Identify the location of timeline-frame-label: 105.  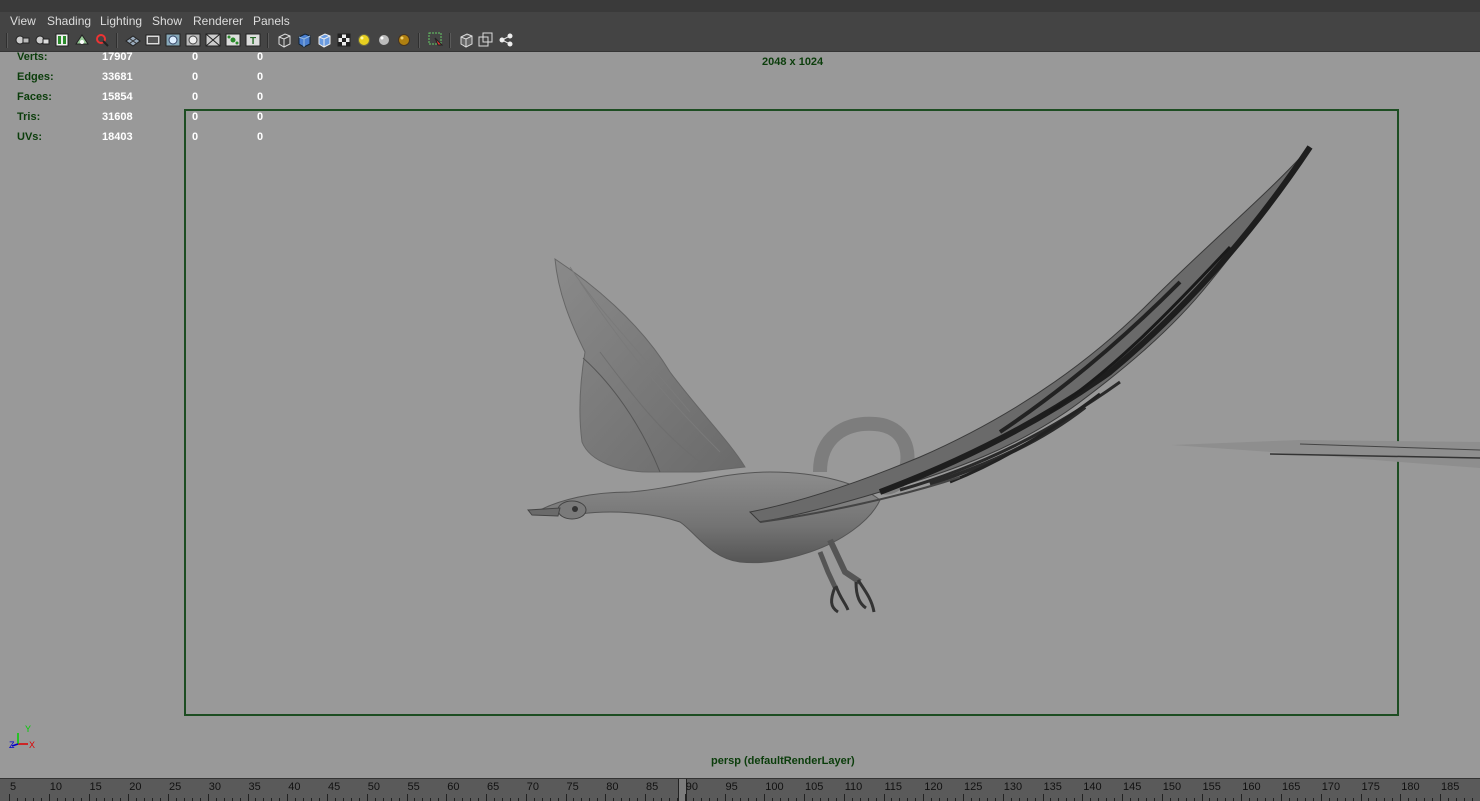
(814, 787).